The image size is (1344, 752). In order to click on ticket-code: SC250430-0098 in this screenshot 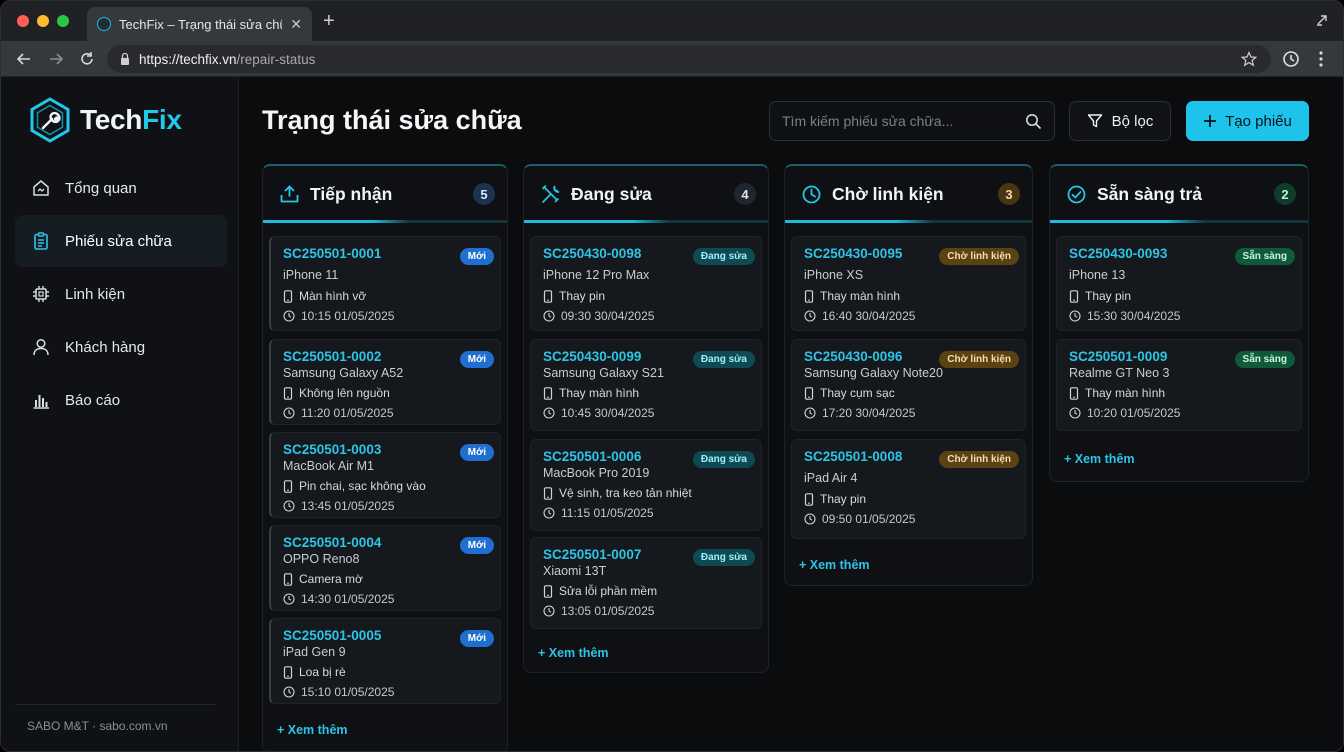, I will do `click(592, 253)`.